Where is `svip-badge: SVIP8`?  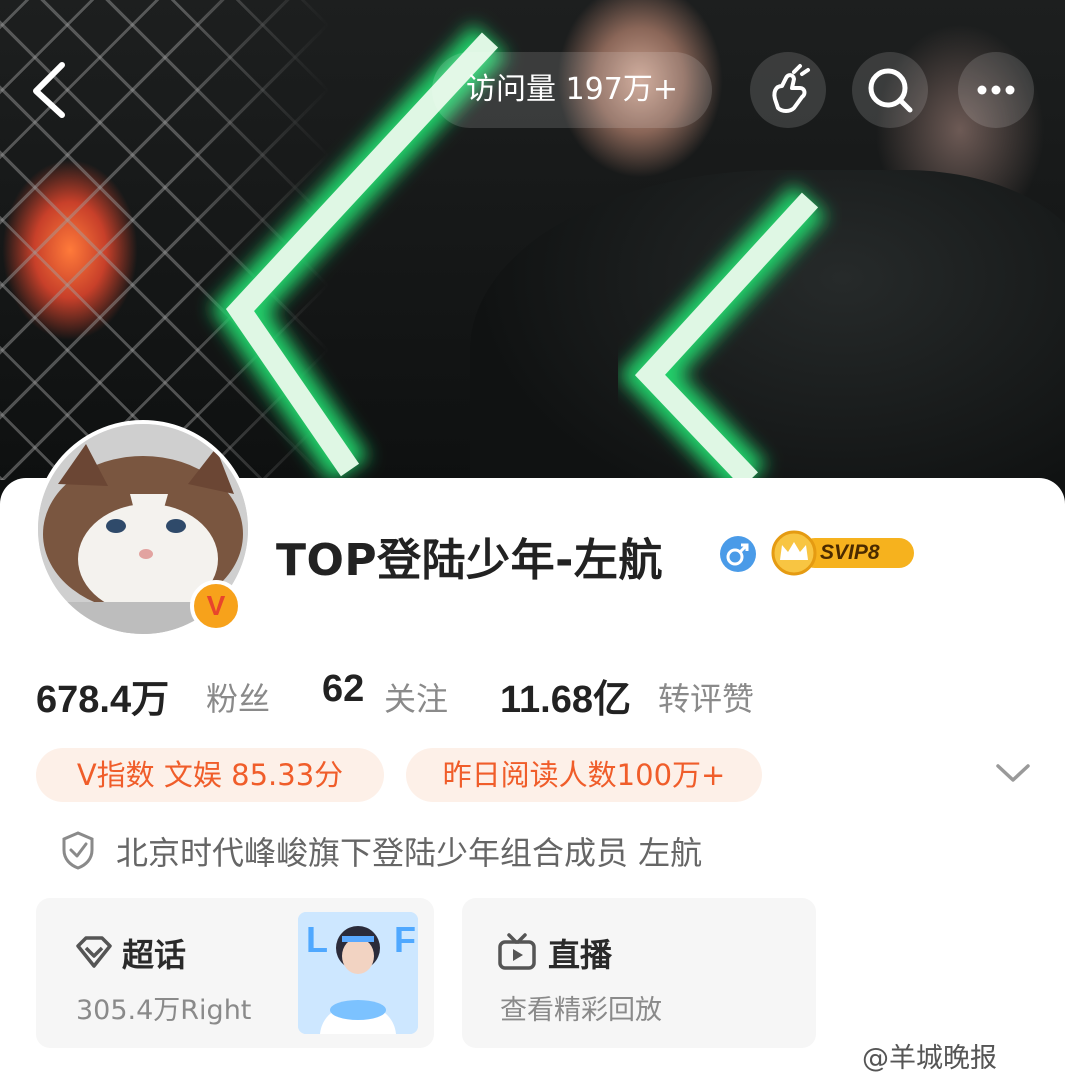 svip-badge: SVIP8 is located at coordinates (843, 553).